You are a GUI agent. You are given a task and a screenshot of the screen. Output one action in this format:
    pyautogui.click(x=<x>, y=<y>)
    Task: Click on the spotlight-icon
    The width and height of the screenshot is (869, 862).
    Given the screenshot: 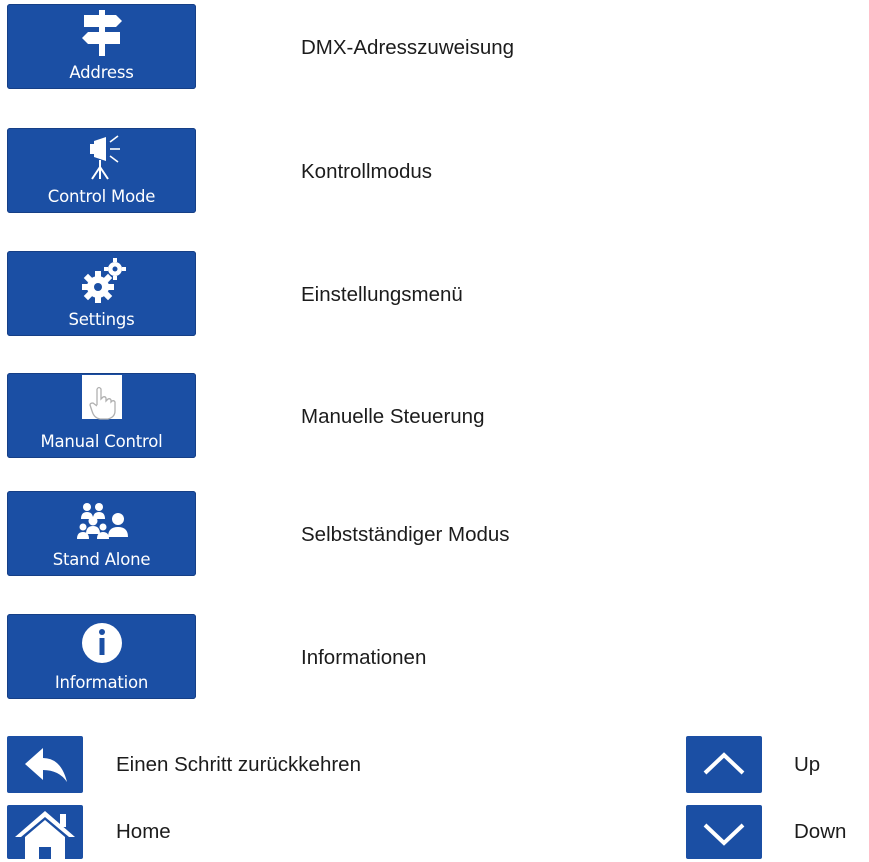 What is the action you would take?
    pyautogui.click(x=104, y=157)
    